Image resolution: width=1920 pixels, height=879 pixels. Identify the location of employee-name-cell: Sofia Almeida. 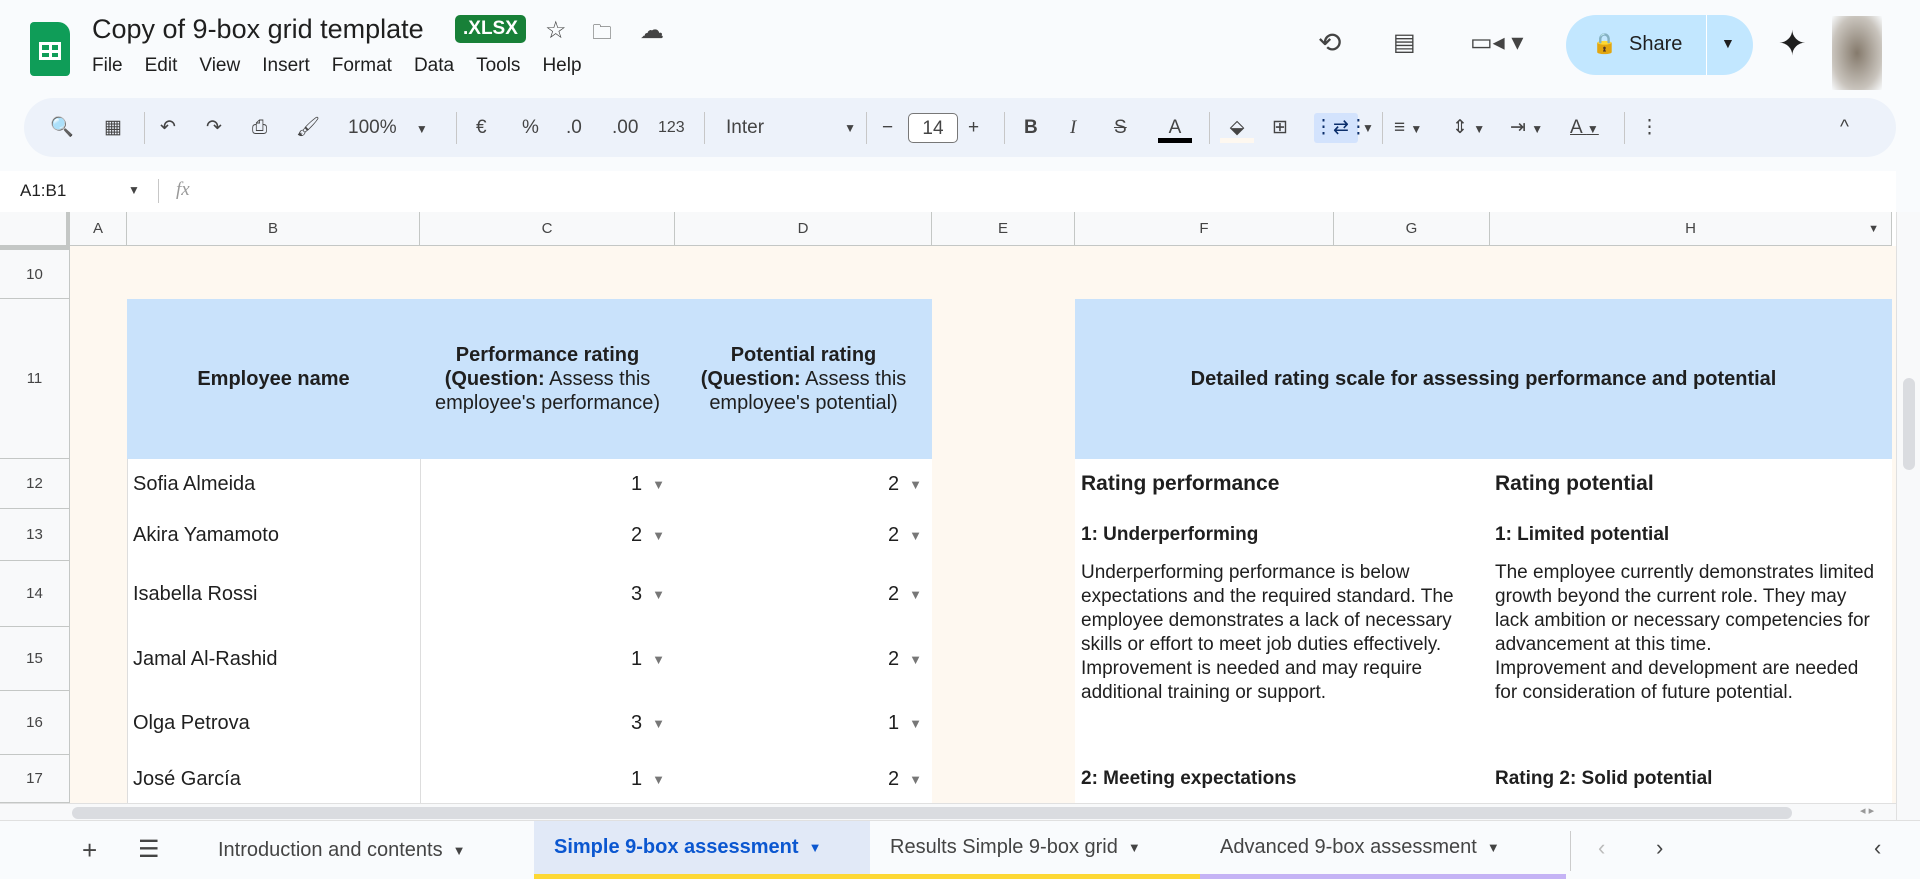
(194, 484).